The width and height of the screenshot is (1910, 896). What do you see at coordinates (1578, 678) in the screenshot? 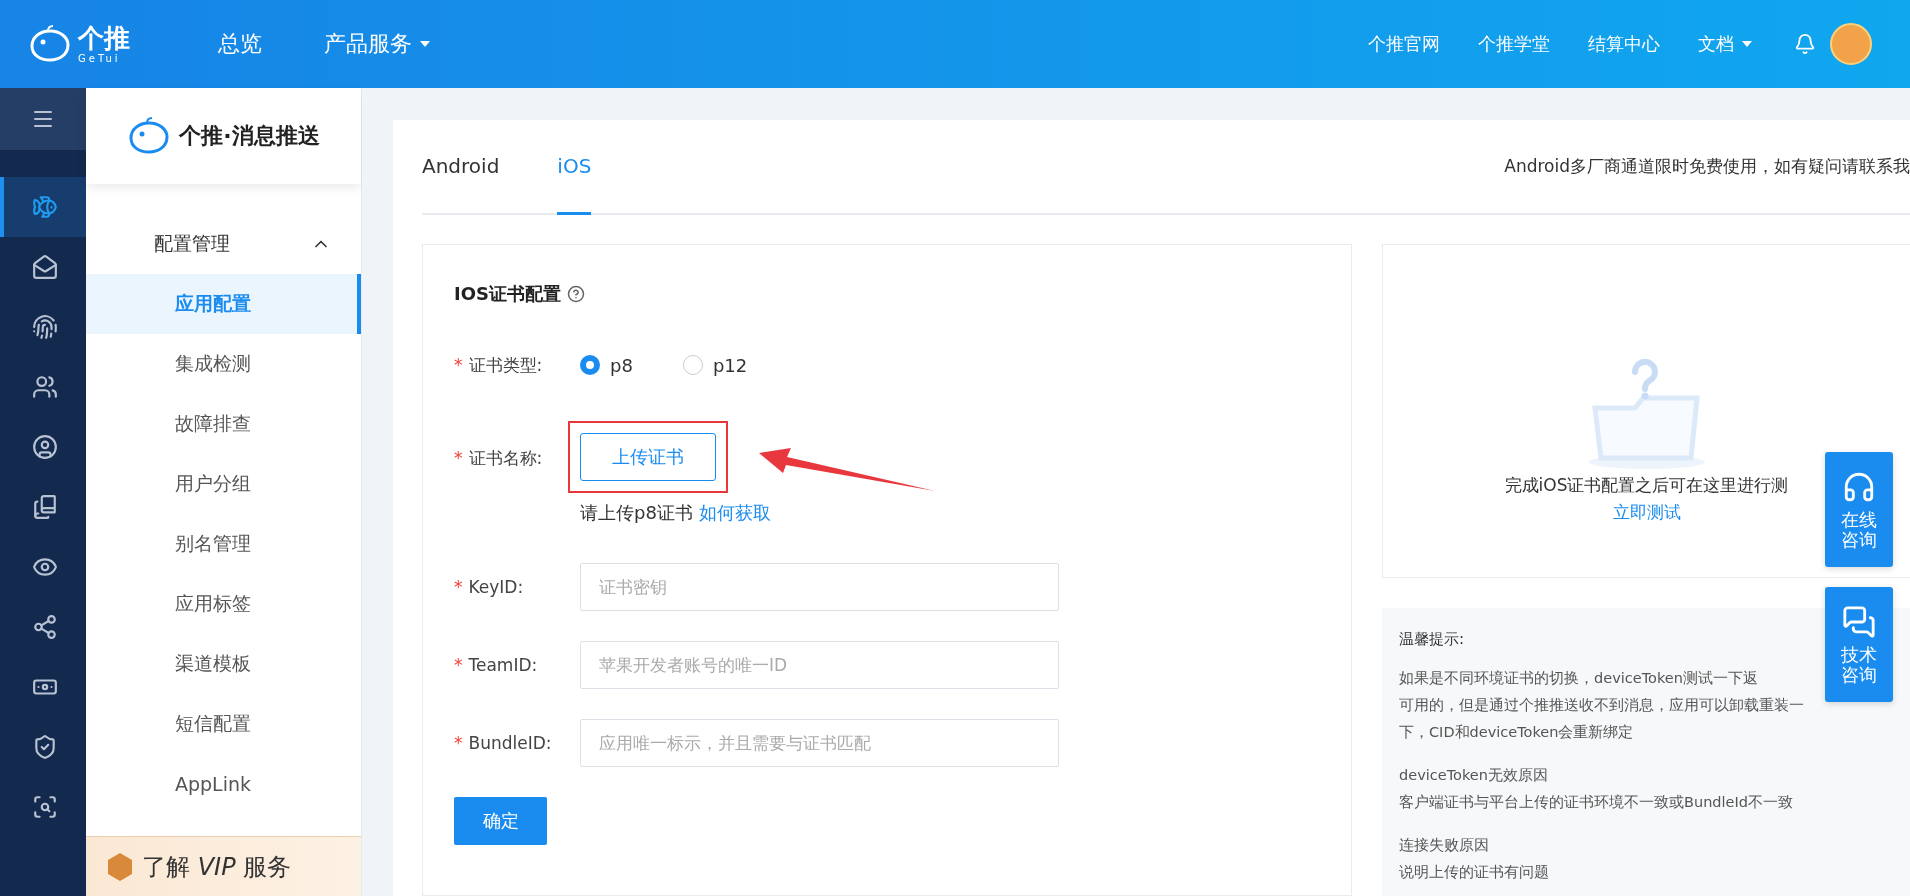
I see `tip-line: 如果是不同环境证书的切换，deviceToken测试一下返` at bounding box center [1578, 678].